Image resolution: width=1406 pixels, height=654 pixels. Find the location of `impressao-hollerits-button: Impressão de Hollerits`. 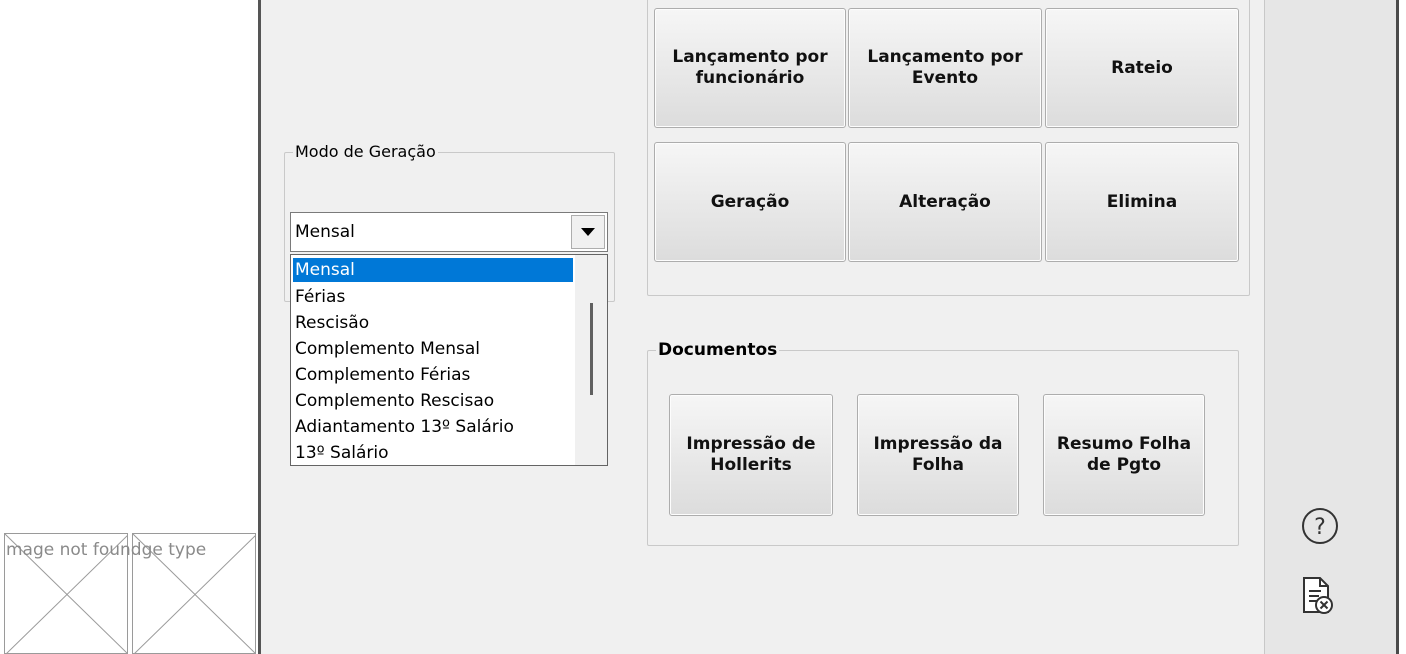

impressao-hollerits-button: Impressão de Hollerits is located at coordinates (751, 455).